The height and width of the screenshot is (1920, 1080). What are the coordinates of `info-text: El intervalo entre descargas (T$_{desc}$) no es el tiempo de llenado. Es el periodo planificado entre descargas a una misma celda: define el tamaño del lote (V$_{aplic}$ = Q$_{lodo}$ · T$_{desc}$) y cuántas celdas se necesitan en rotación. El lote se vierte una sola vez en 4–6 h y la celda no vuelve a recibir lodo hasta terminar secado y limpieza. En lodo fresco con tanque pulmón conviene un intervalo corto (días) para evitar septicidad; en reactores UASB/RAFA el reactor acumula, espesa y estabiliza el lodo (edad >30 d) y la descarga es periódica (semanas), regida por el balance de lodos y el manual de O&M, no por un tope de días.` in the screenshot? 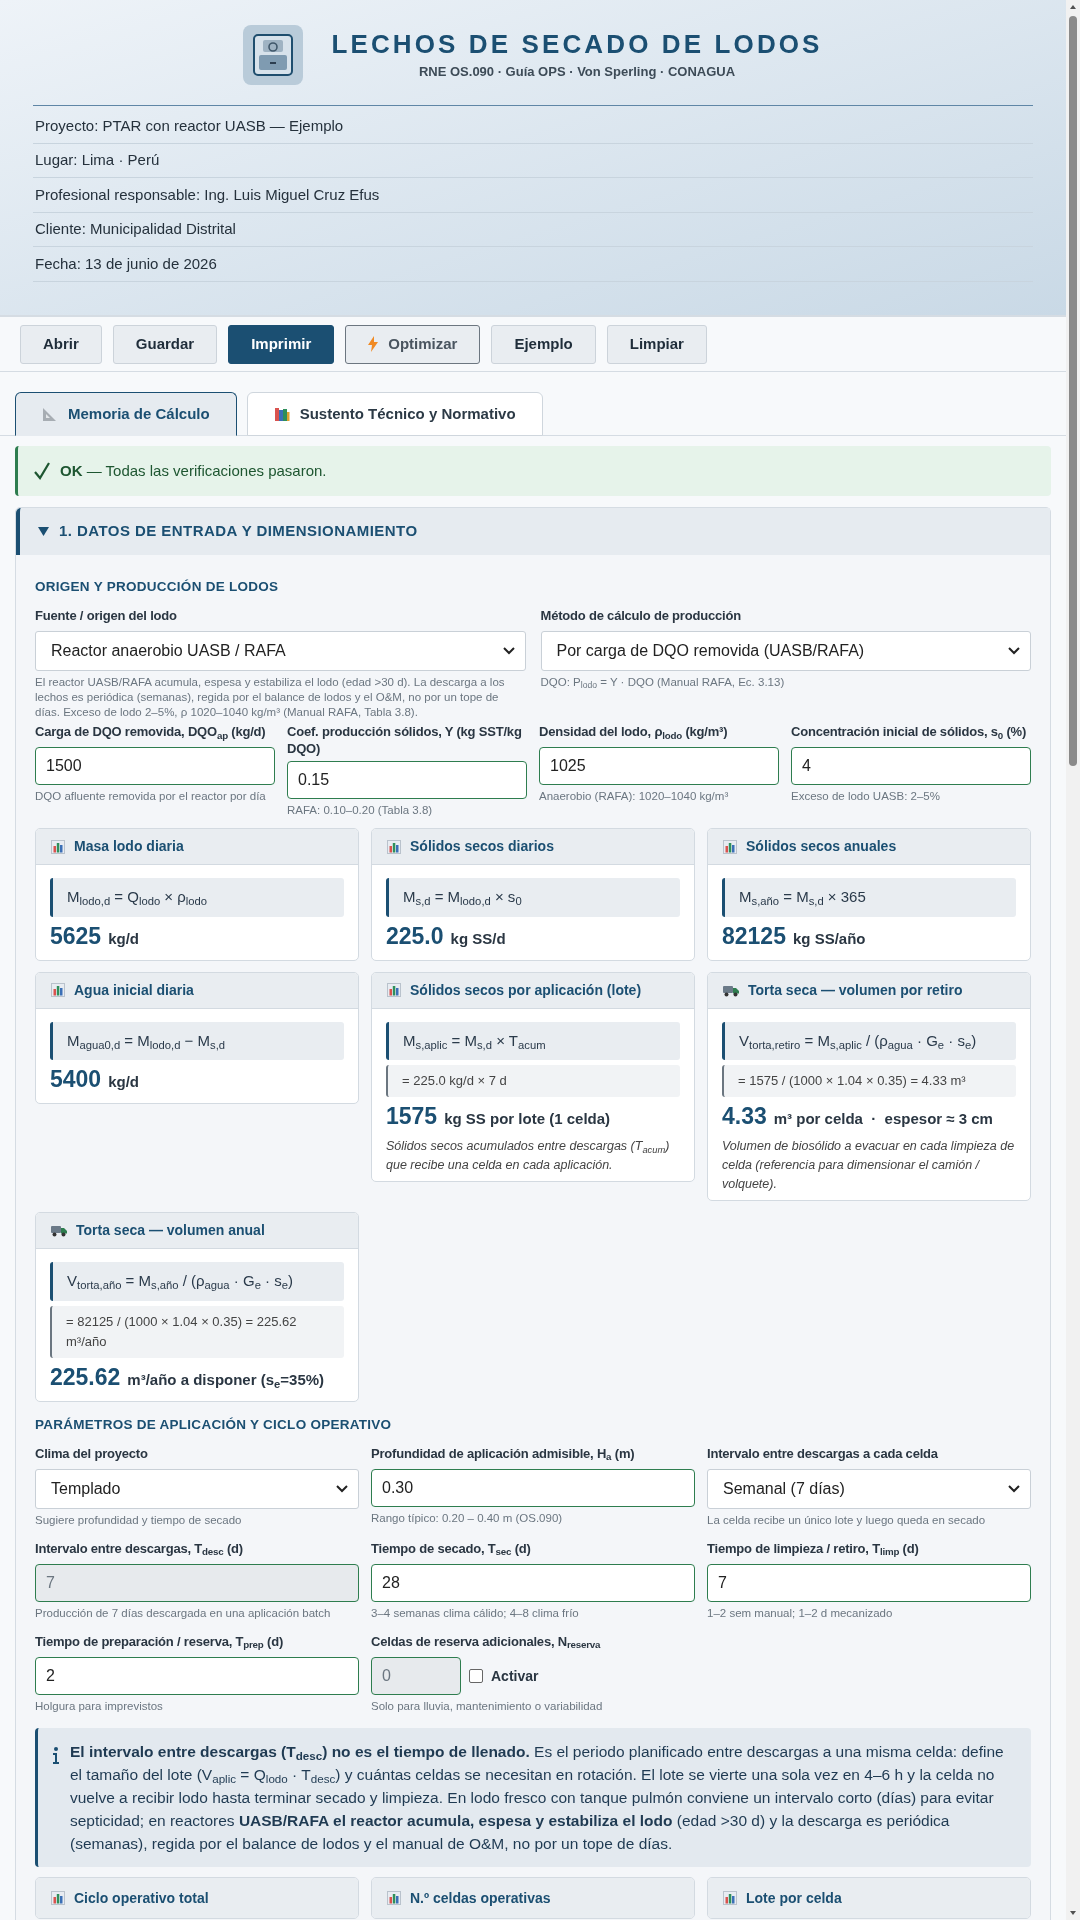 It's located at (537, 1798).